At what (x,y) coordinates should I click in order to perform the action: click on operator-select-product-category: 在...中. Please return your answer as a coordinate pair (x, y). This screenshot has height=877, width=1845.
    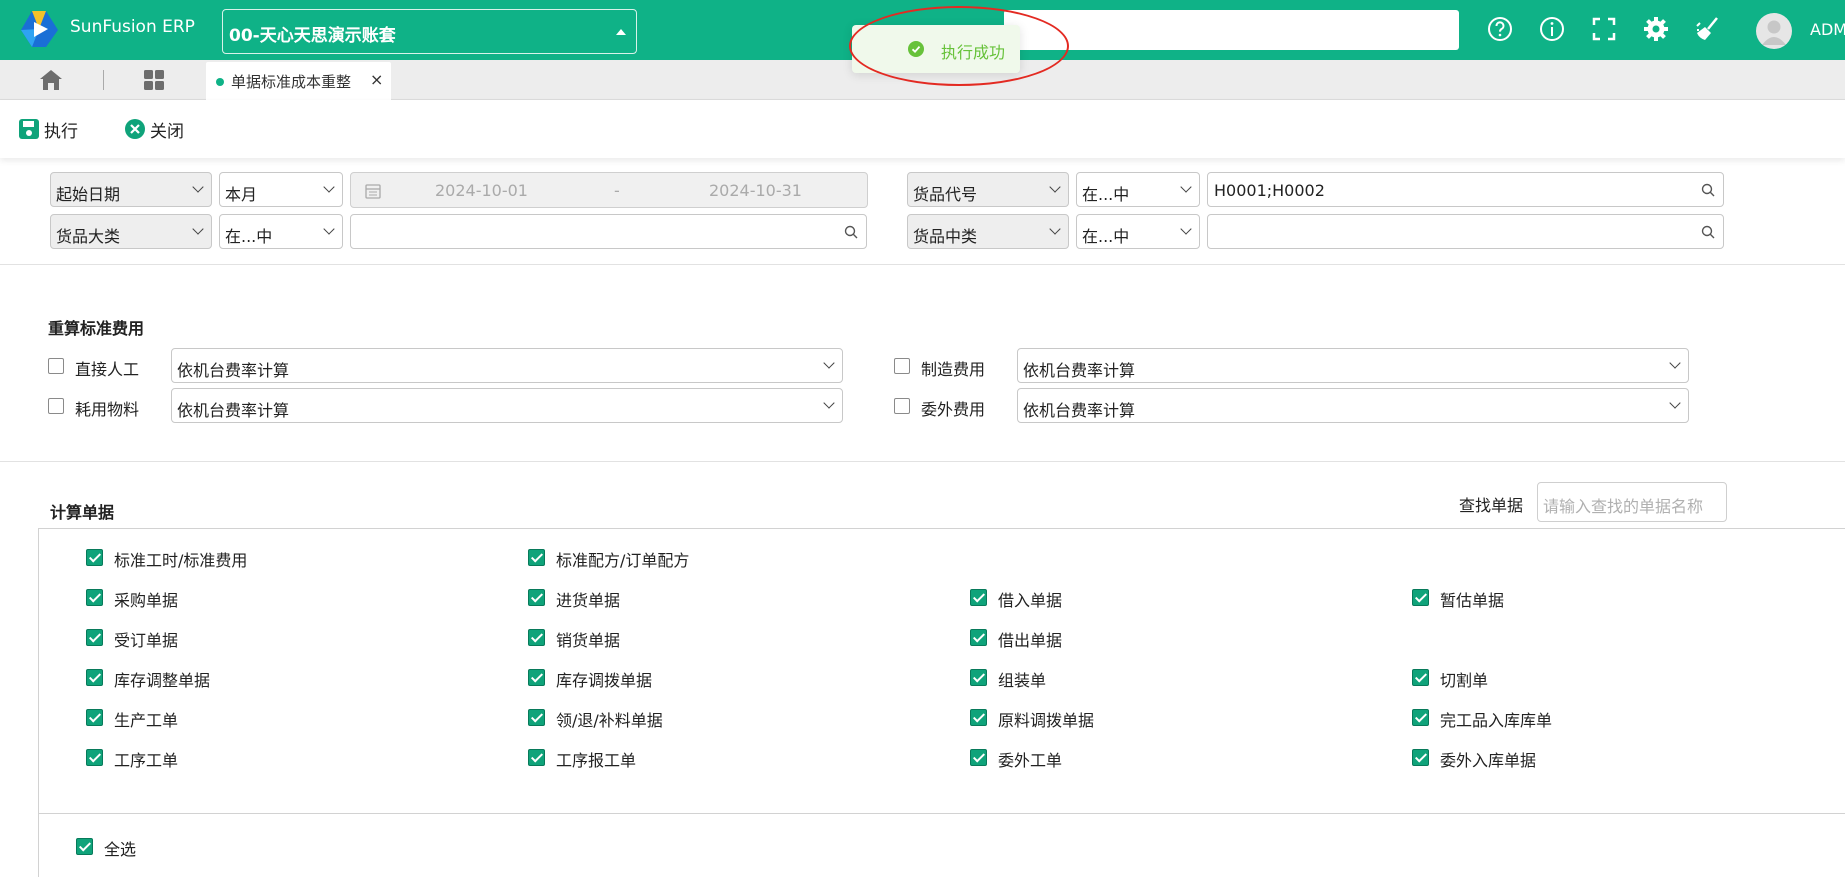
    Looking at the image, I should click on (281, 231).